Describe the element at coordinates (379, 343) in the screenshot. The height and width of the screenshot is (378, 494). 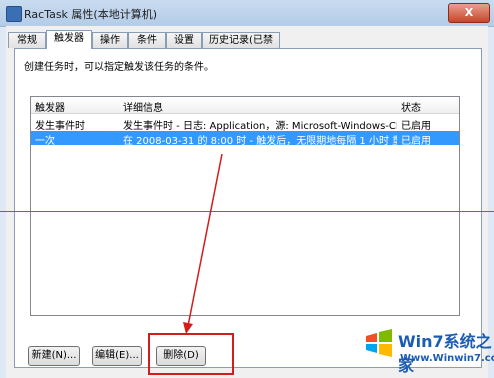
I see `windows-logo-icon` at that location.